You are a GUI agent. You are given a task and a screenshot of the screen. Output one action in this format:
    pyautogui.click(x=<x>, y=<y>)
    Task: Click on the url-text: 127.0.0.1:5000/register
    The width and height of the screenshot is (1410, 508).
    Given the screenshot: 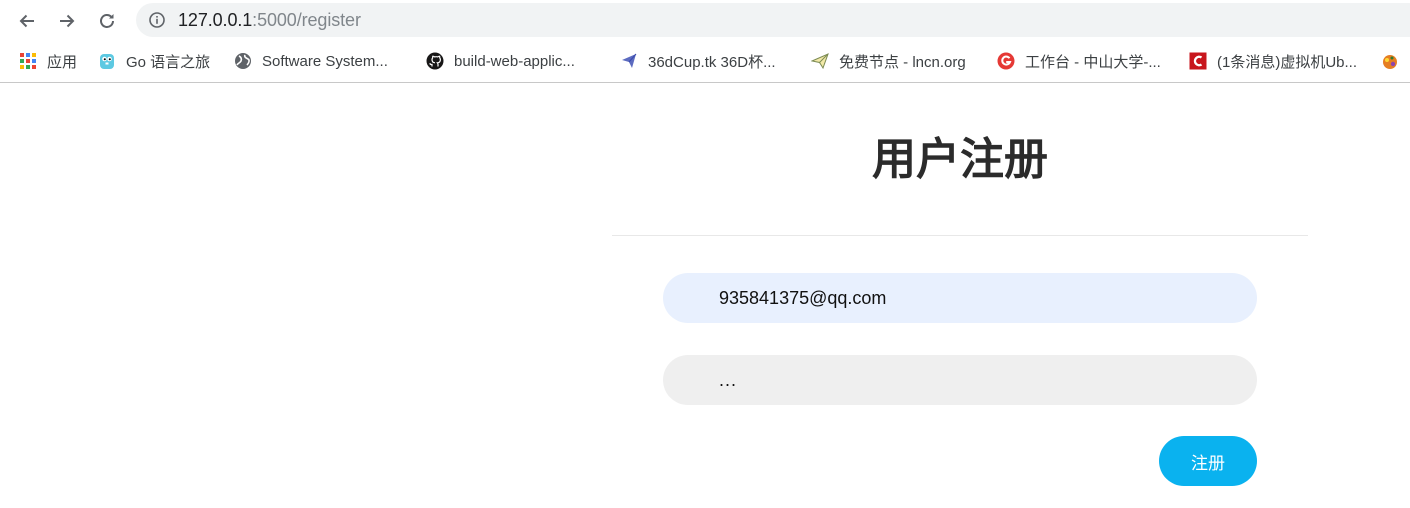 What is the action you would take?
    pyautogui.click(x=269, y=20)
    